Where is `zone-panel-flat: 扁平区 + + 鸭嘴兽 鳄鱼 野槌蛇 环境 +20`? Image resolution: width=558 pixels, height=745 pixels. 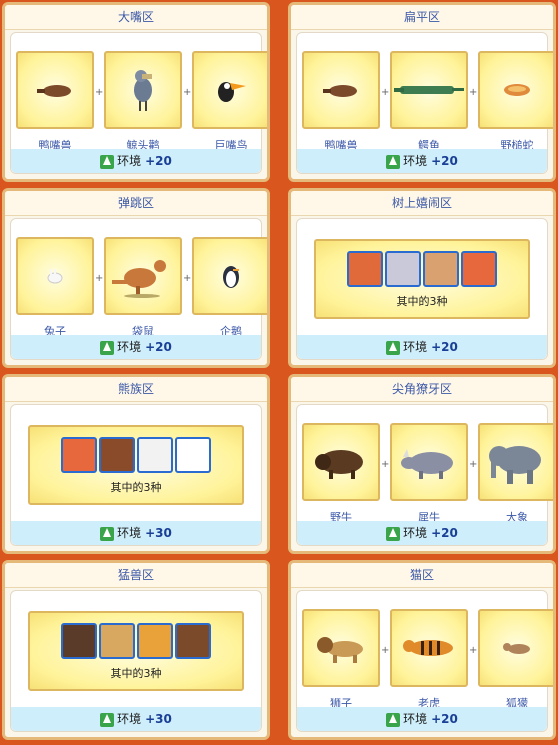
zone-panel-flat: 扁平区 + + 鸭嘴兽 鳄鱼 野槌蛇 环境 +20 is located at coordinates (422, 92).